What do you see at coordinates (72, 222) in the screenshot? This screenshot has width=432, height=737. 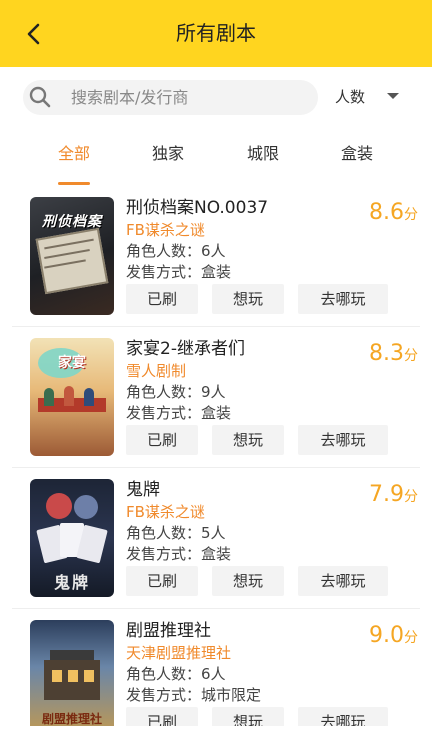 I see `cover-title: 刑侦档案` at bounding box center [72, 222].